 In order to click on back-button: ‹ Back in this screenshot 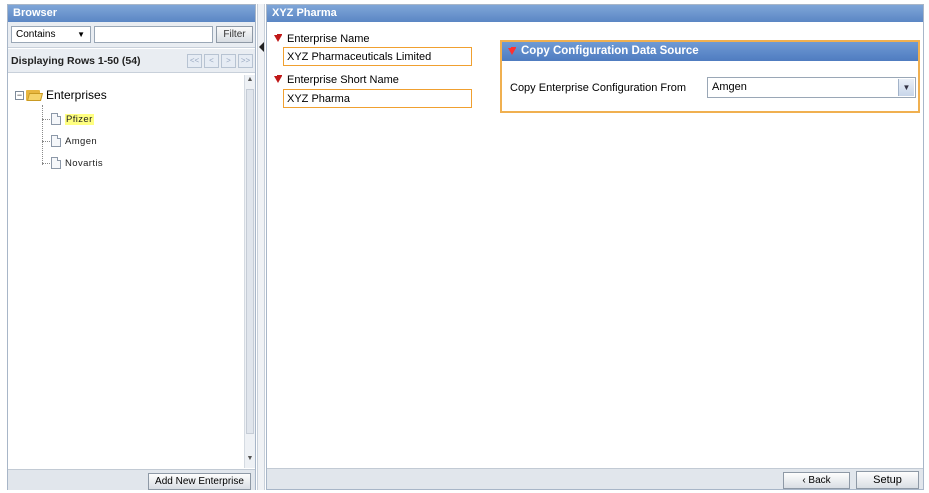, I will do `click(816, 480)`.